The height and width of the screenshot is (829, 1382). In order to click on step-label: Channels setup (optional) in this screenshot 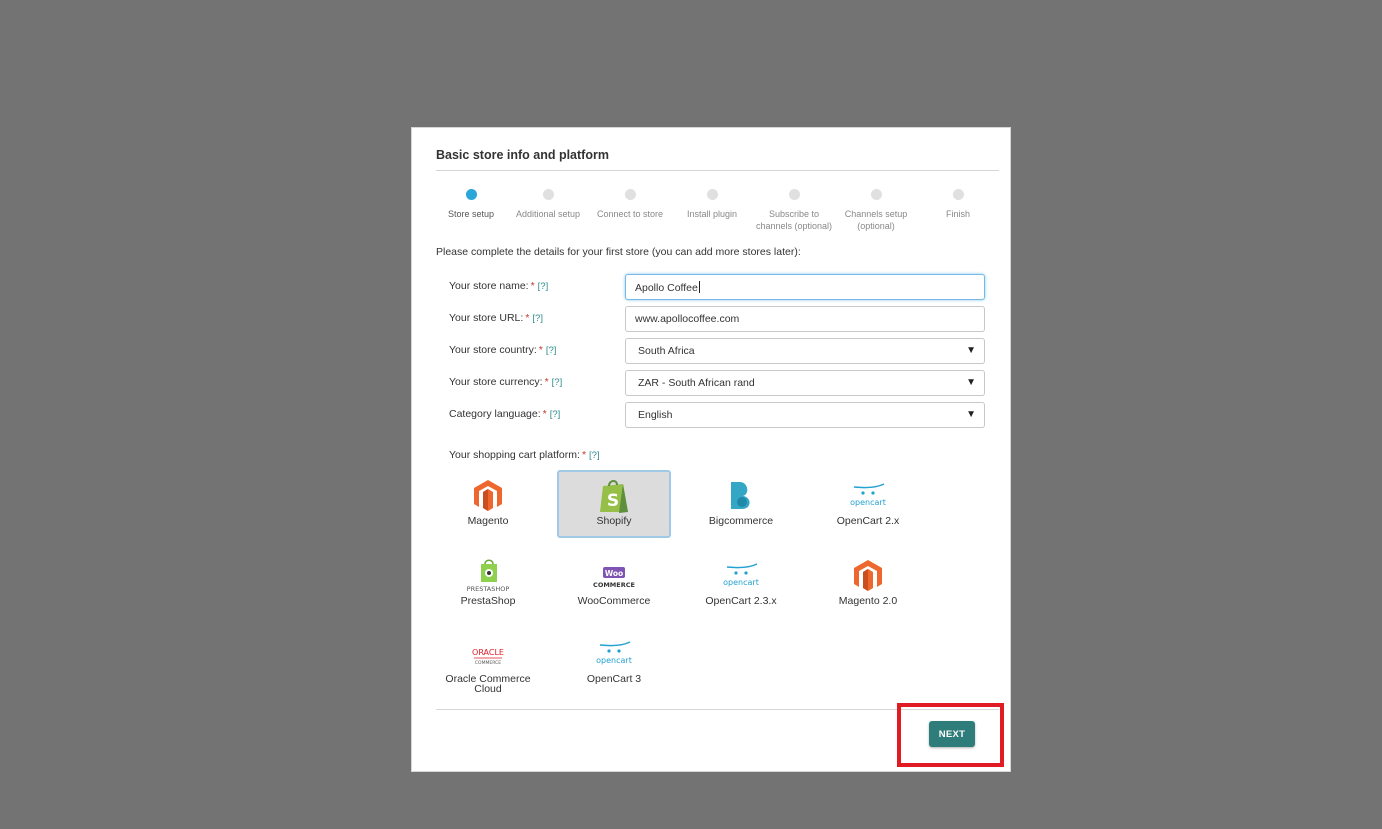, I will do `click(876, 220)`.